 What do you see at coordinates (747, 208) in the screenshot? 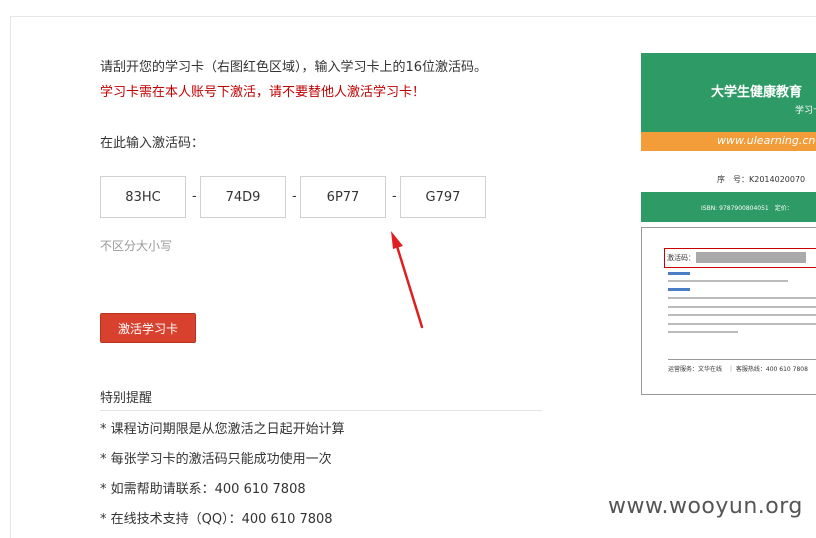
I see `card-isbn: ISBN: 9787900804051 定价：` at bounding box center [747, 208].